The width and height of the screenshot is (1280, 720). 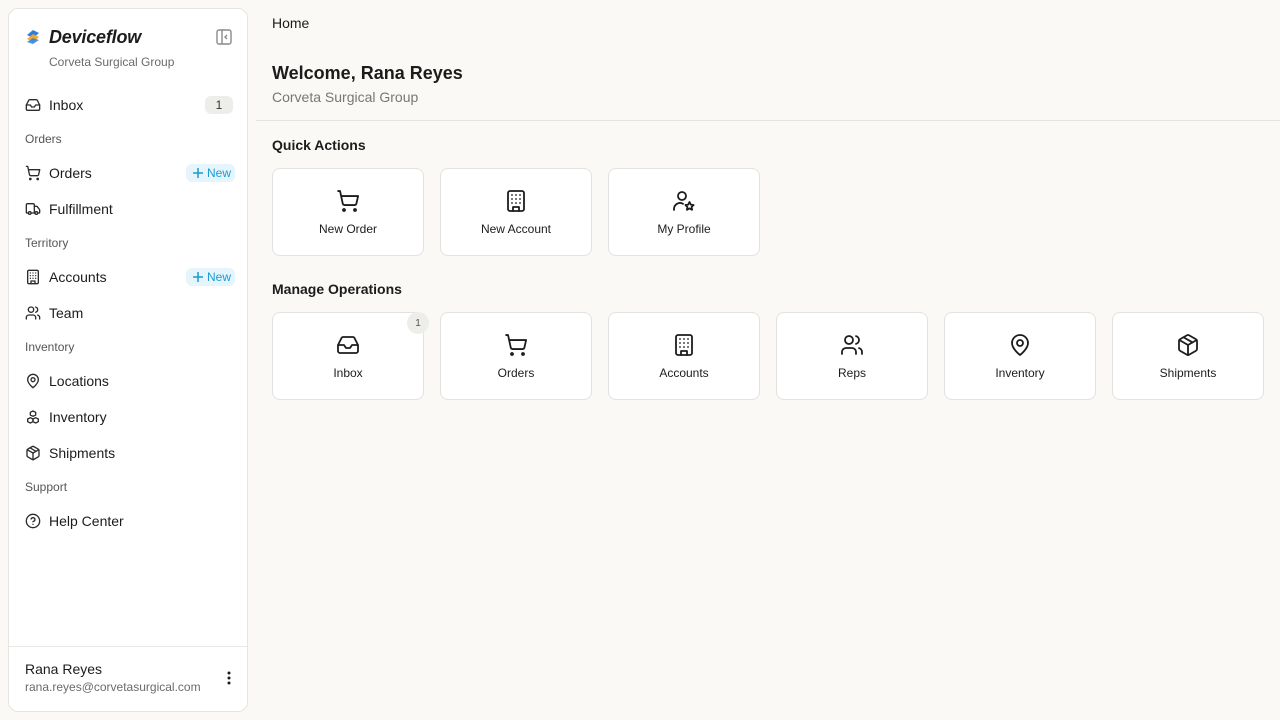 What do you see at coordinates (337, 289) in the screenshot?
I see `manage-operations-title: Manage Operations` at bounding box center [337, 289].